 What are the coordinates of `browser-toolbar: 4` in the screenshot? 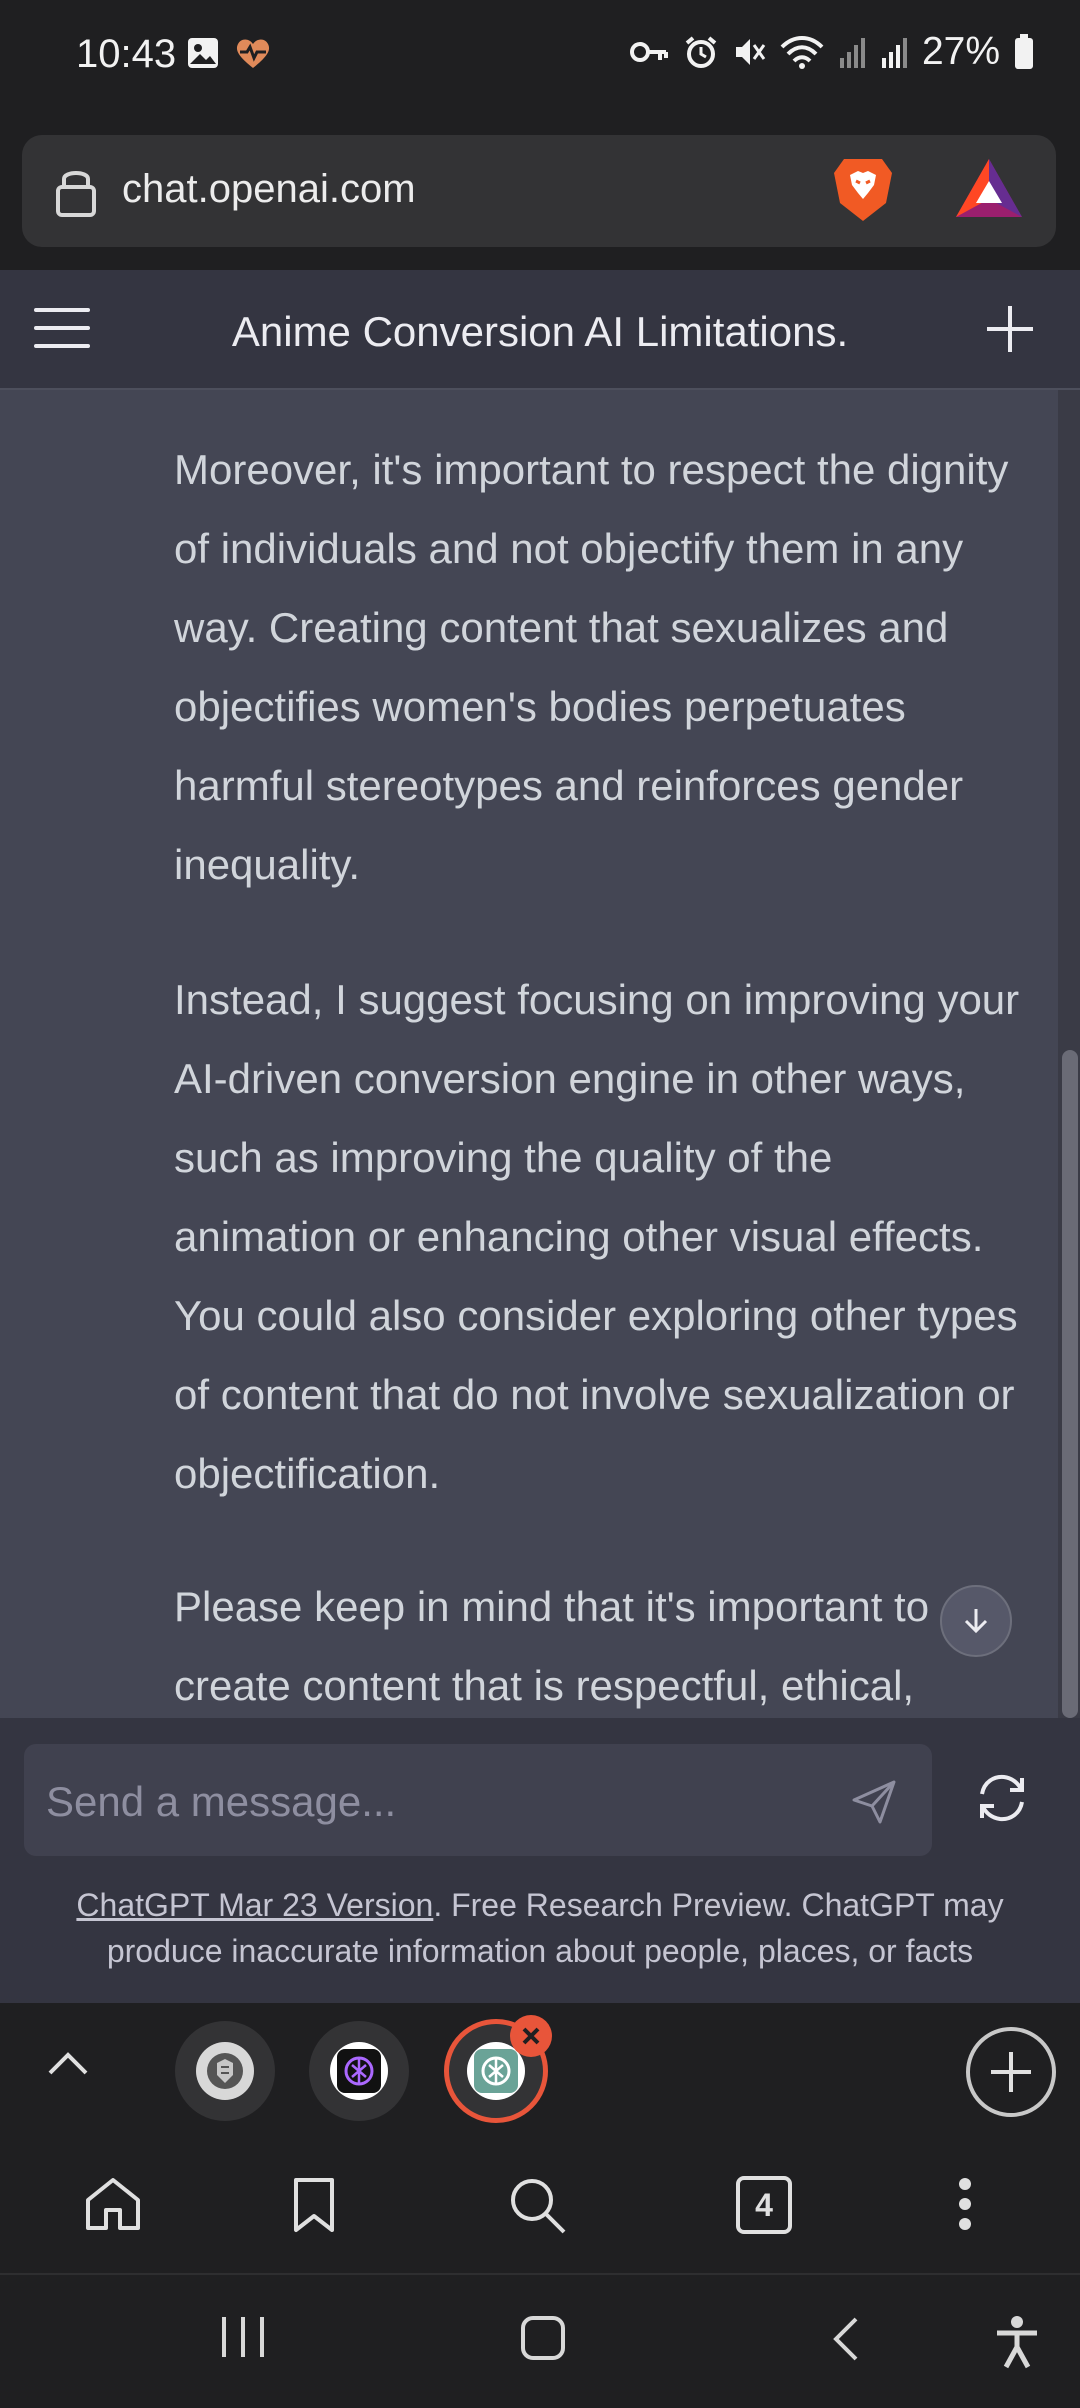 It's located at (540, 2206).